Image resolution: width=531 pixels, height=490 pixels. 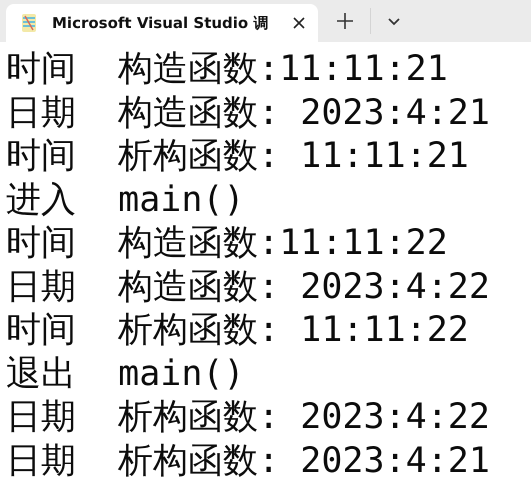 What do you see at coordinates (237, 330) in the screenshot?
I see `console-line: 时间 析构函数: 11:11:22` at bounding box center [237, 330].